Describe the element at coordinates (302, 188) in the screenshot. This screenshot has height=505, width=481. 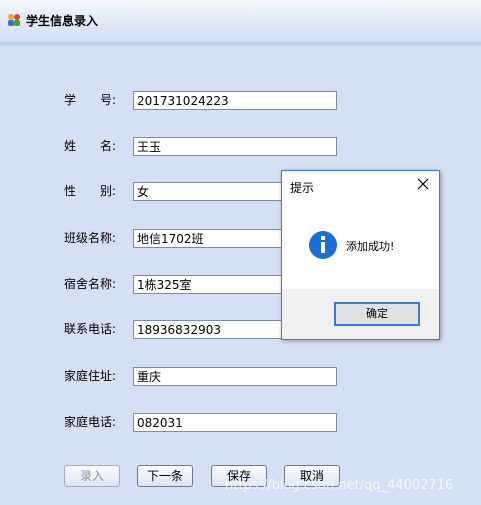
I see `dialog-title: 提示` at that location.